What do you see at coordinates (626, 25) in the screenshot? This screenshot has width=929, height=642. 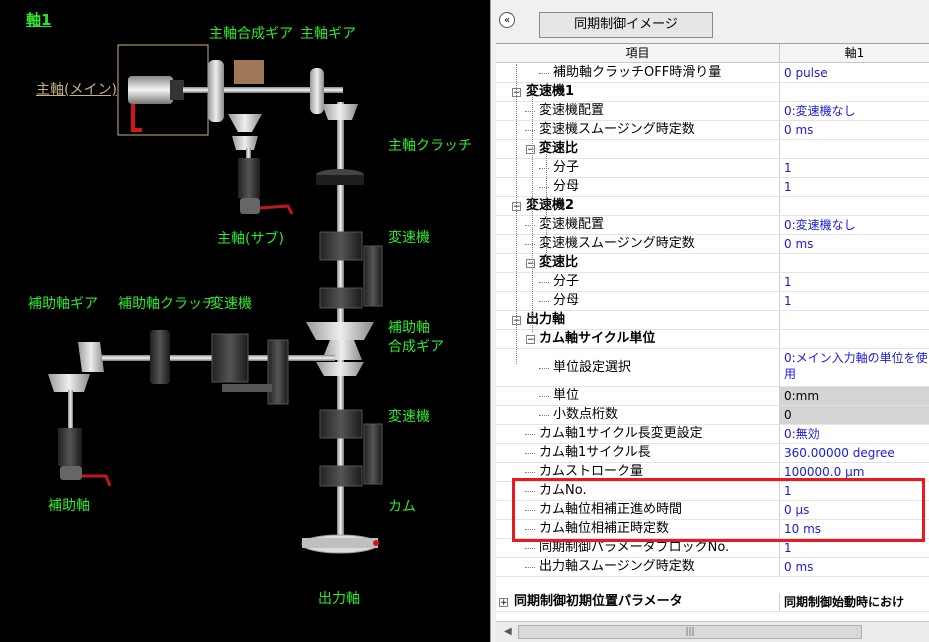 I see `sync-control-image-button: 同期制御イメージ` at bounding box center [626, 25].